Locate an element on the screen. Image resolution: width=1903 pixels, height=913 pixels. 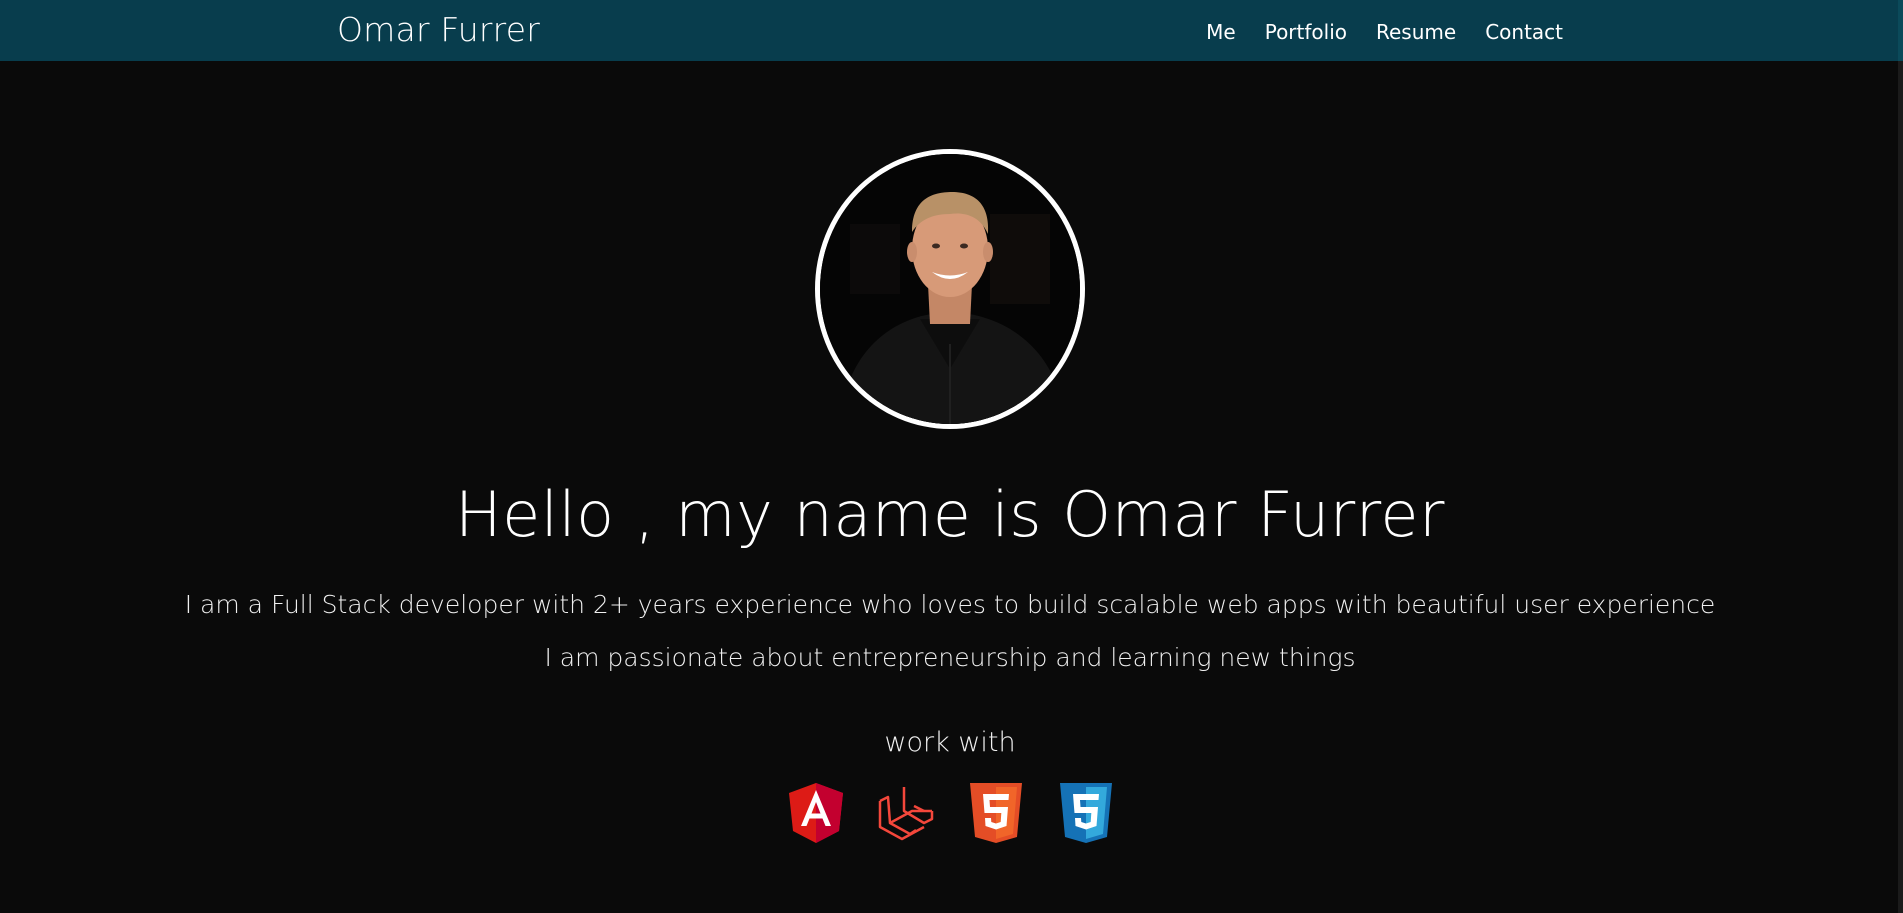
nav-link-contact: Contact is located at coordinates (1524, 32).